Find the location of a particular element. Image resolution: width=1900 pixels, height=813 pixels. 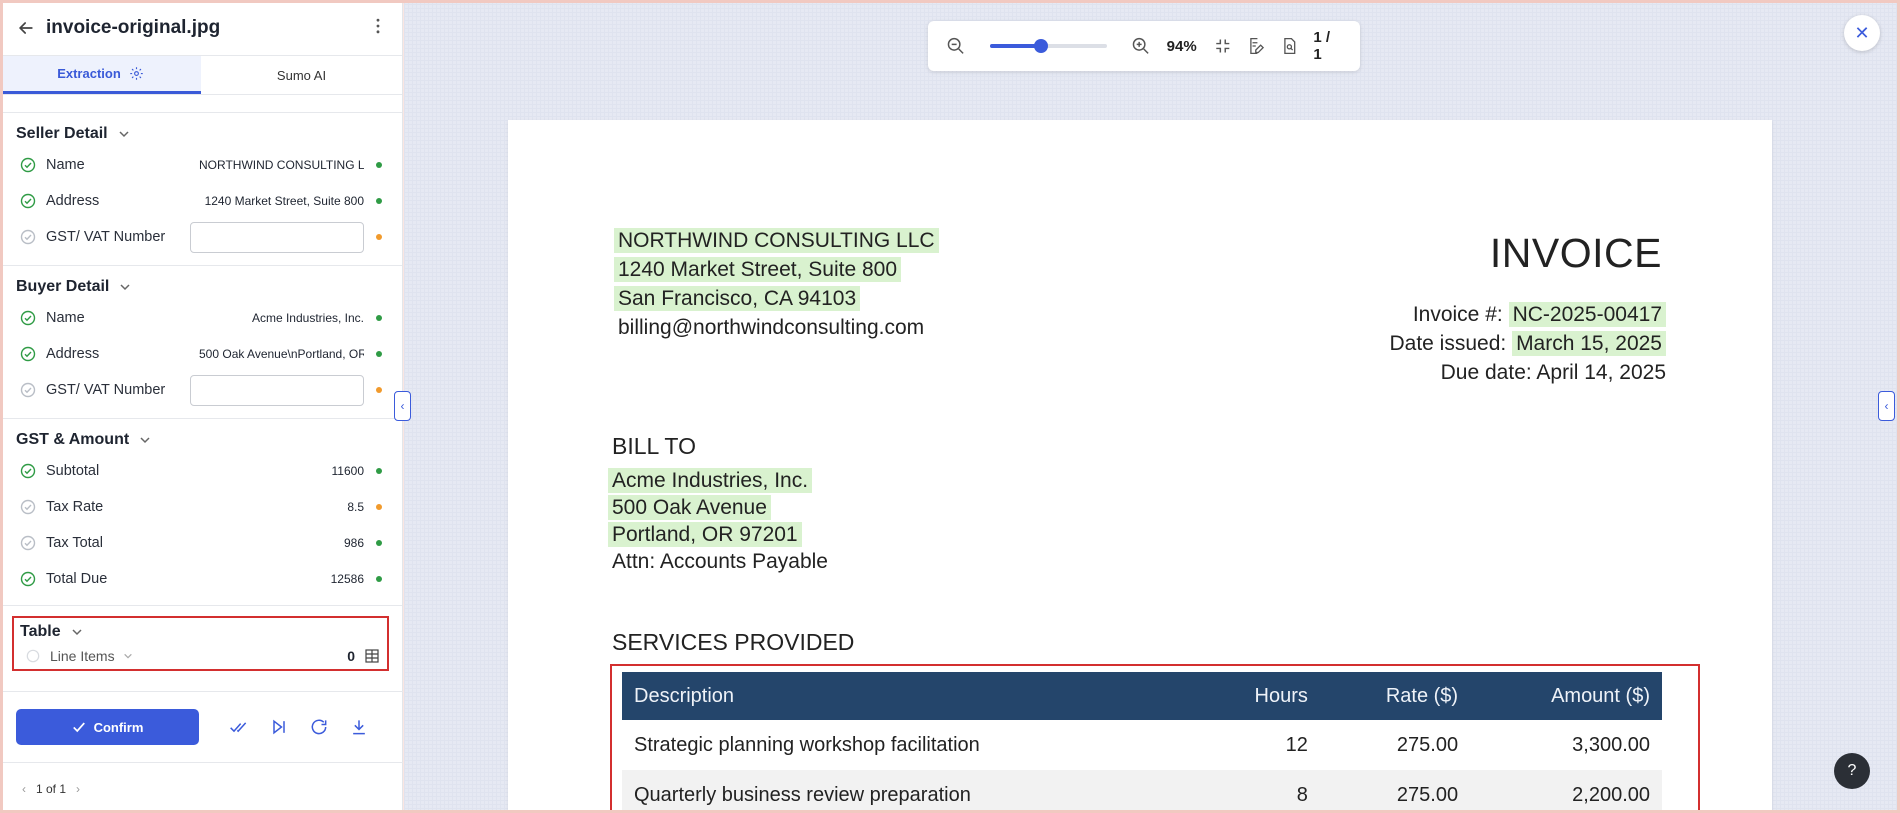

pagination-text: 1 of 1 is located at coordinates (51, 789).